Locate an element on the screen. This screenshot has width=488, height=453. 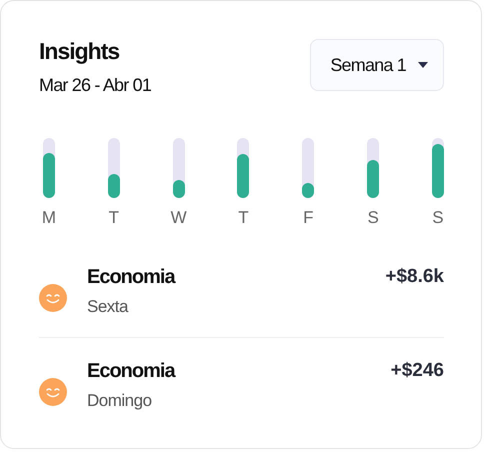
entry-amount: +$8.6k is located at coordinates (414, 277).